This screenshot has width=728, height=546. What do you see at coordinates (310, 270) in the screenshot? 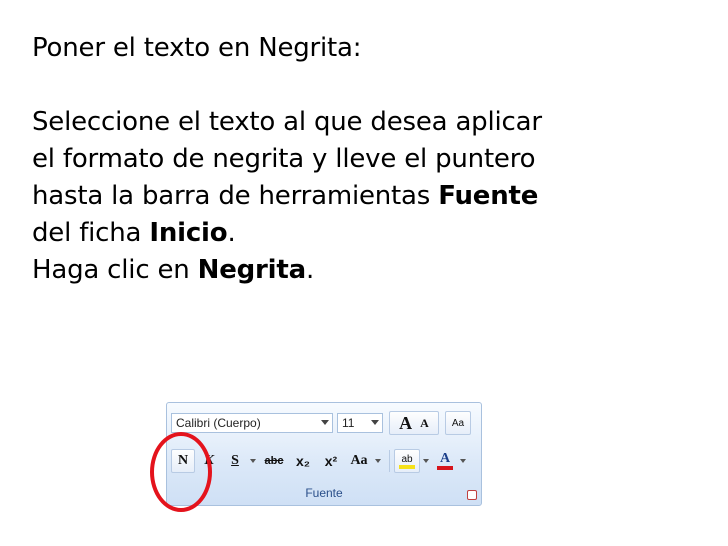
I see `instruction-line-5-end: .` at bounding box center [310, 270].